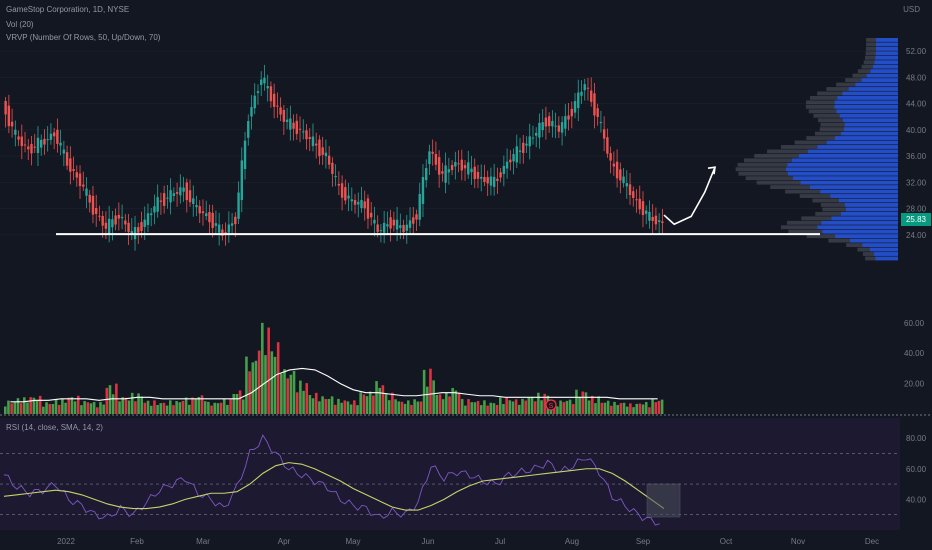  Describe the element at coordinates (54, 427) in the screenshot. I see `rsi-legend: RSI (14, close, SMA, 14, 2)` at that location.